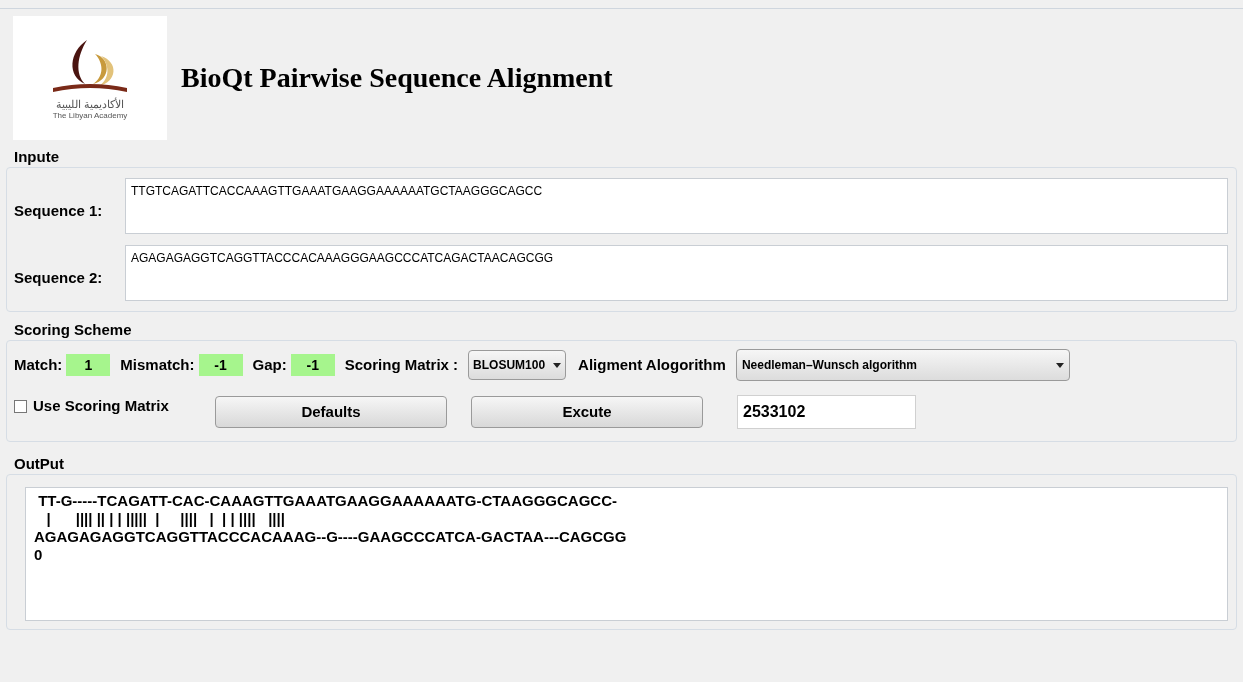  What do you see at coordinates (39, 464) in the screenshot?
I see `group-title: OutPut` at bounding box center [39, 464].